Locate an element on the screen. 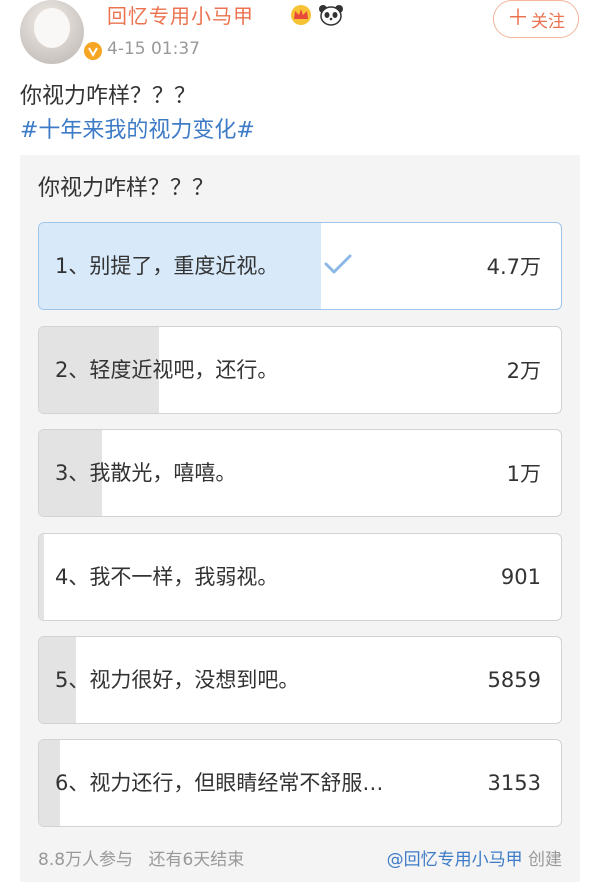  poll-creator-info: @回忆专用小马甲 创建 is located at coordinates (474, 860).